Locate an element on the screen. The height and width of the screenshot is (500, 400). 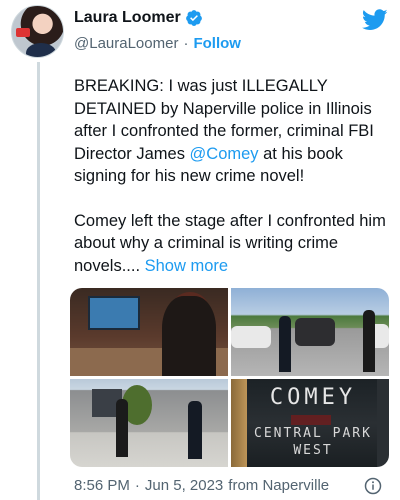
author-display-name: Laura Loomer is located at coordinates (127, 18).